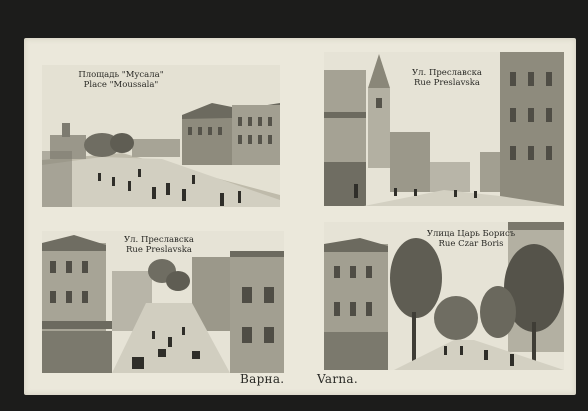 The height and width of the screenshot is (411, 588). I want to click on caption-place-moussala: Площадь "Мусала" Place "Moussala", so click(121, 80).